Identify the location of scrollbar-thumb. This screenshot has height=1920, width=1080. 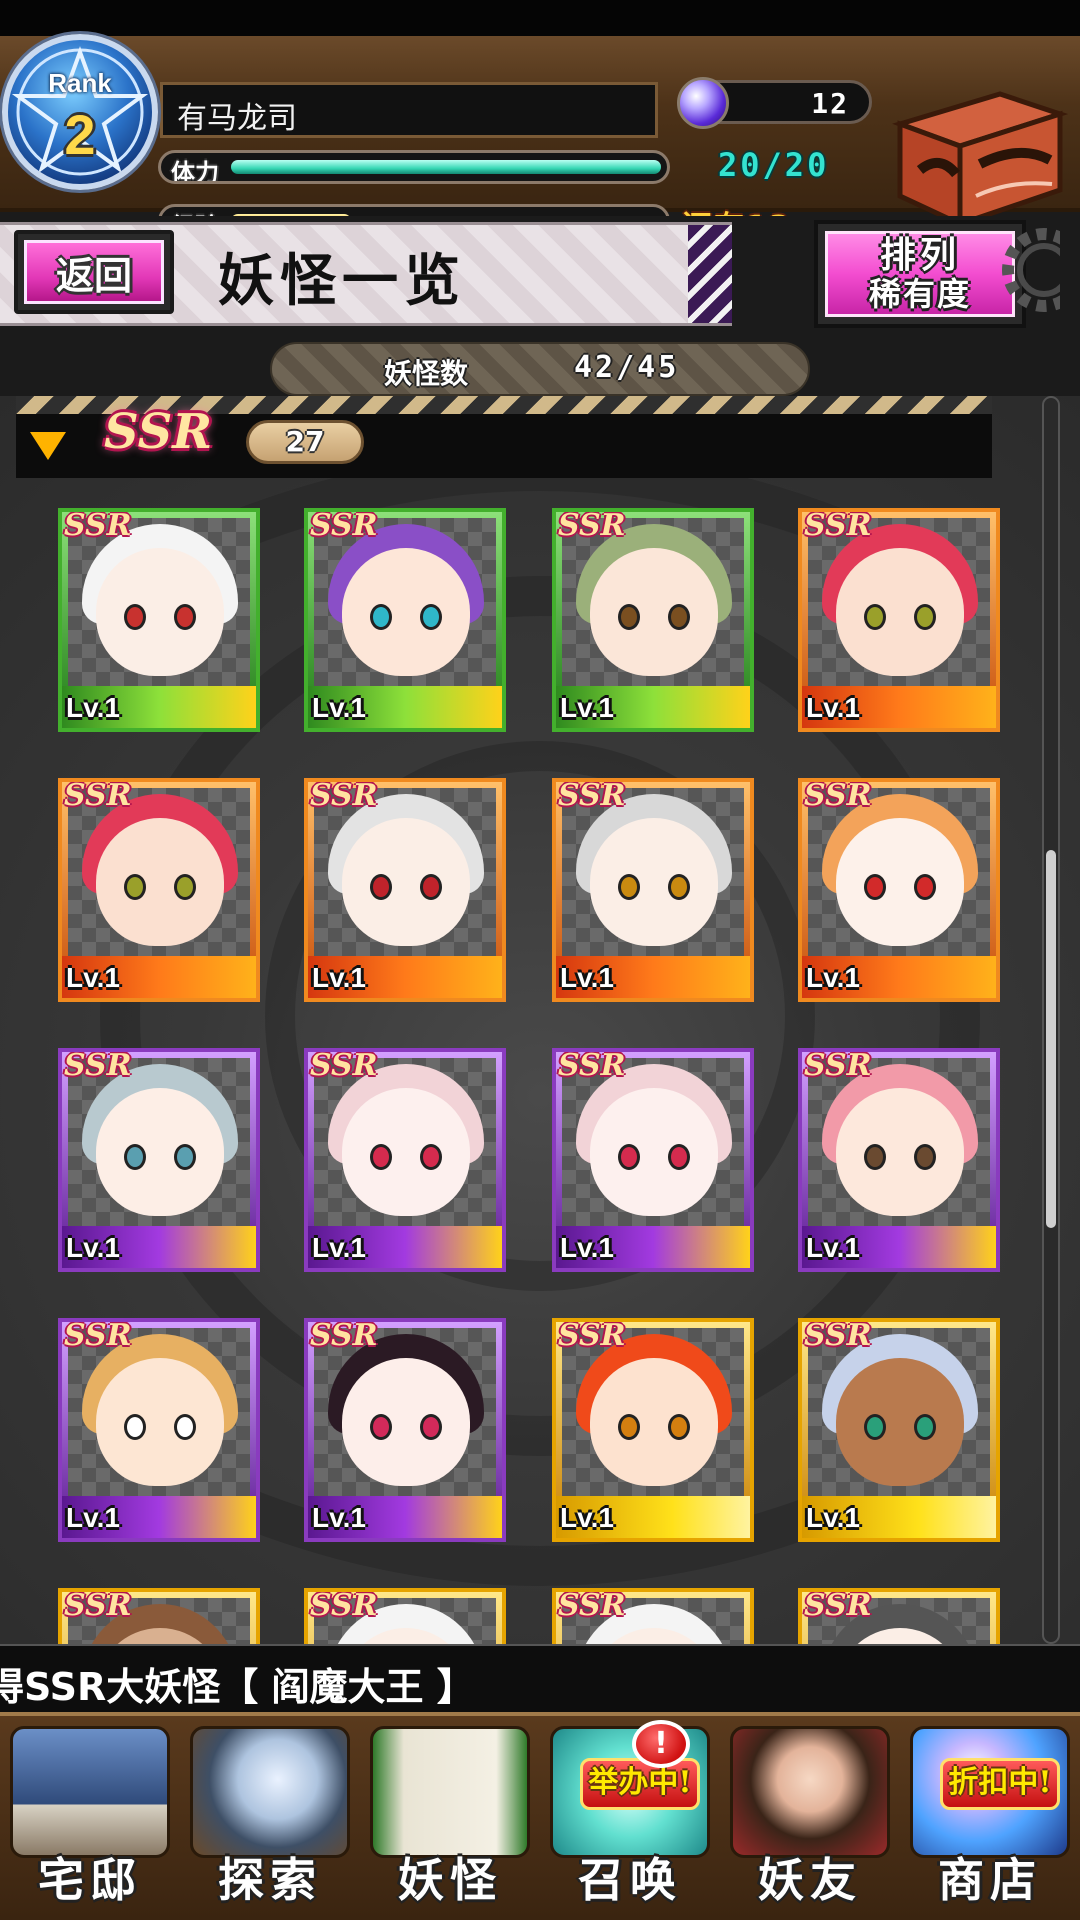
(1051, 1039).